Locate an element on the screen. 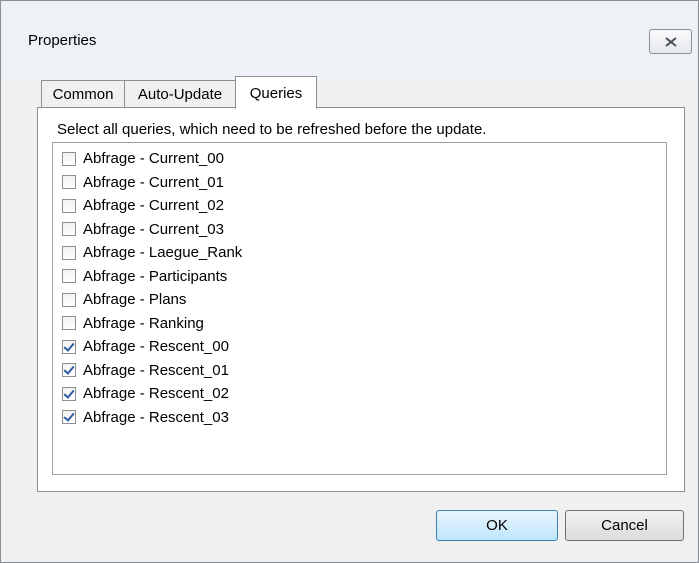 This screenshot has height=563, width=699. query-label: Abfrage - Current_03 is located at coordinates (153, 229).